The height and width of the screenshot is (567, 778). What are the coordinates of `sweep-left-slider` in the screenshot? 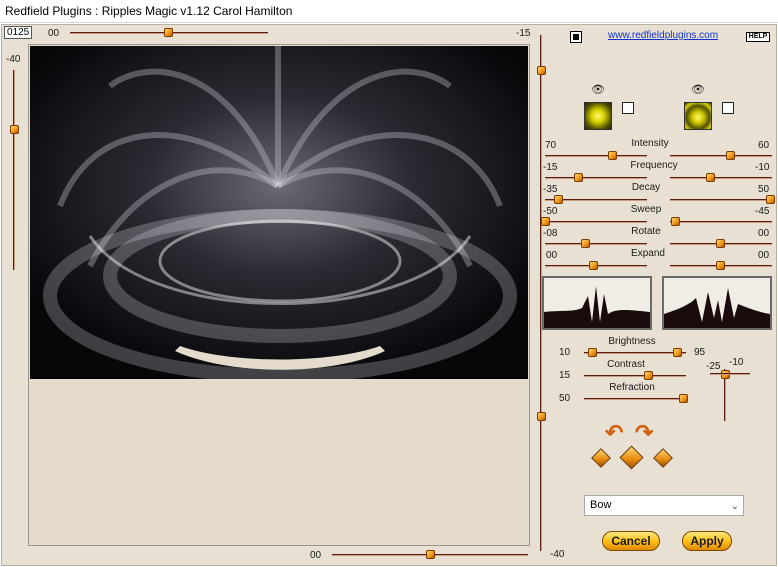 It's located at (596, 222).